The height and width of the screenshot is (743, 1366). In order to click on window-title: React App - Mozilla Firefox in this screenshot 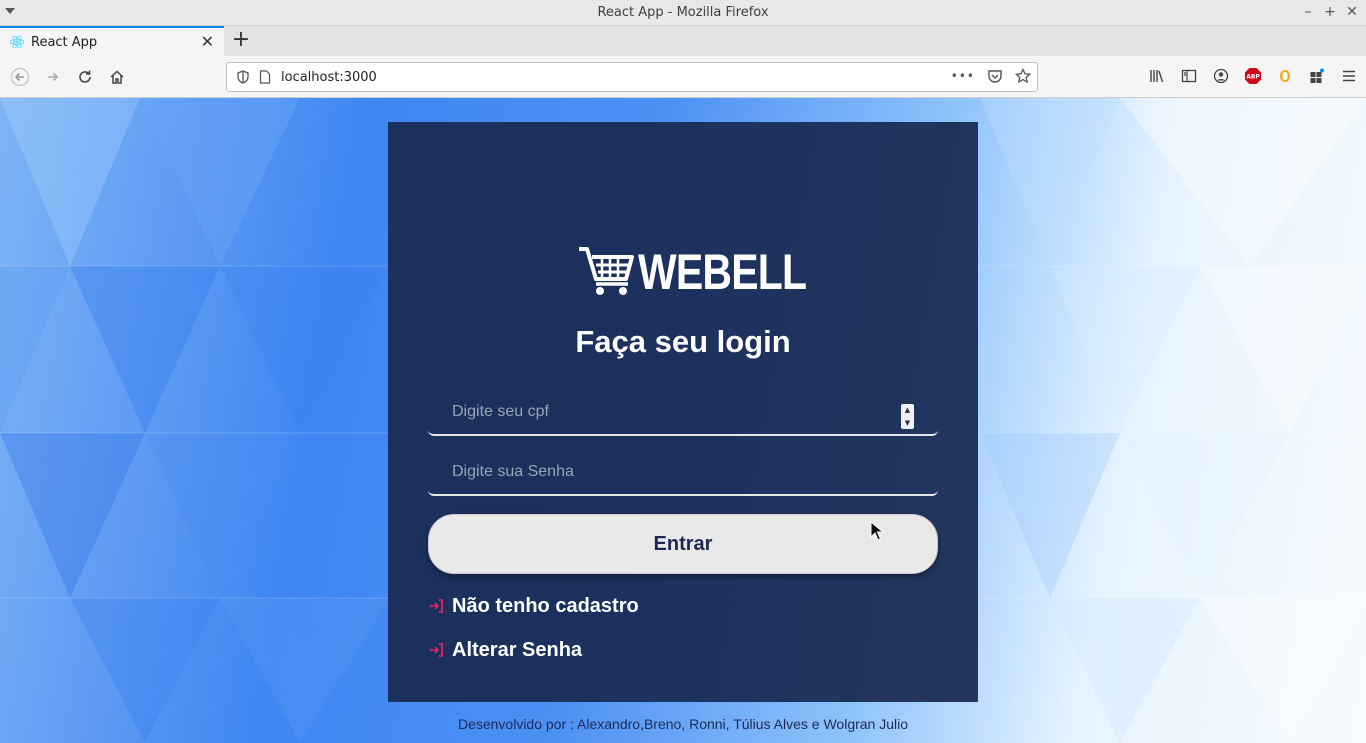, I will do `click(683, 12)`.